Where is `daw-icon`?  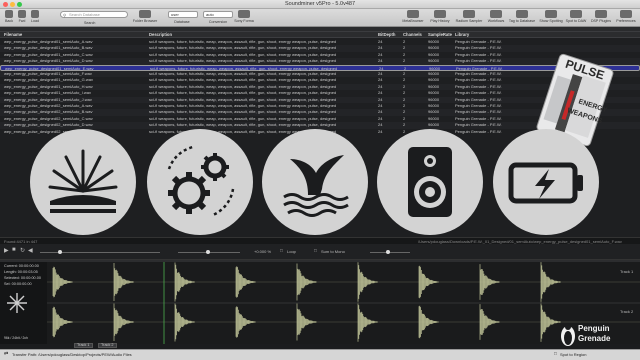
daw-icon is located at coordinates (576, 14).